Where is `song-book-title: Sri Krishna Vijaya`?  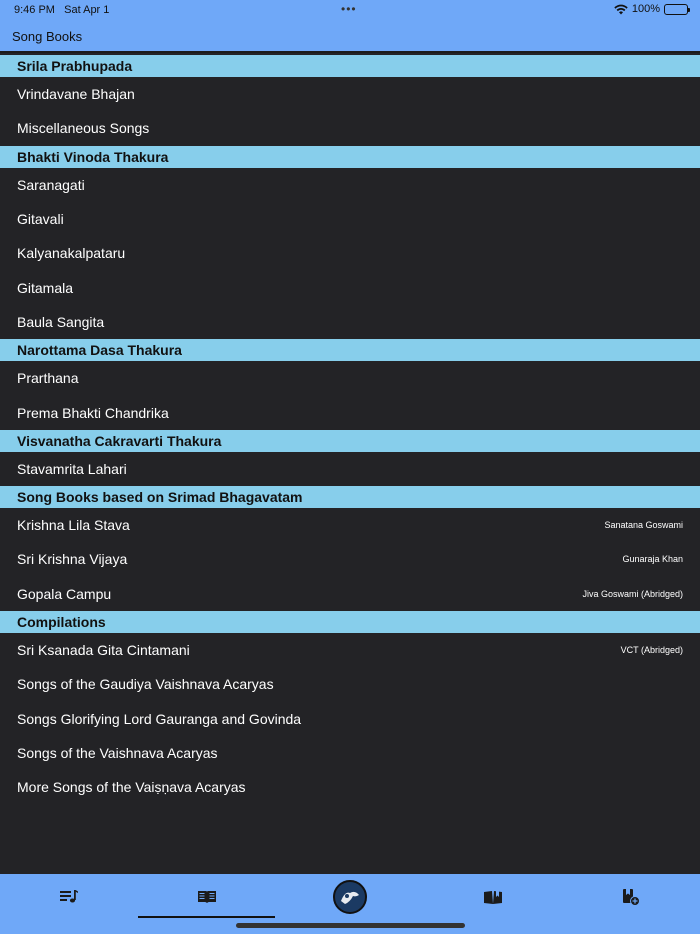 song-book-title: Sri Krishna Vijaya is located at coordinates (72, 559).